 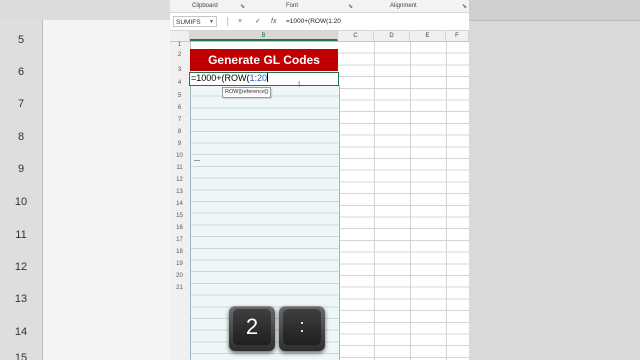 I want to click on row-header: 8, so click(x=179, y=132).